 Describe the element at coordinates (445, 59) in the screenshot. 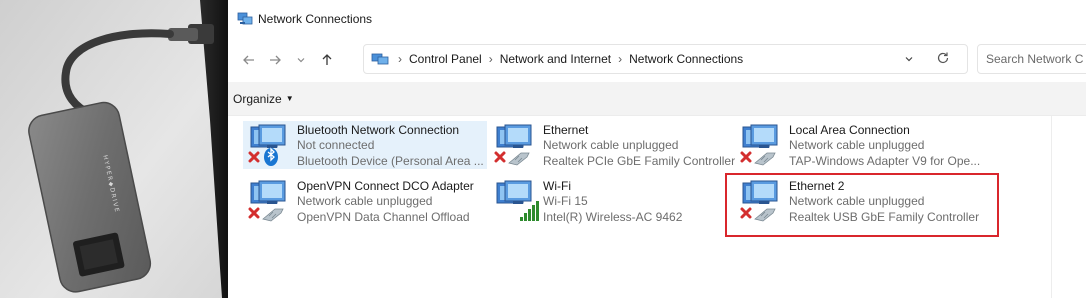

I see `breadcrumb-control-panel: Control Panel` at that location.